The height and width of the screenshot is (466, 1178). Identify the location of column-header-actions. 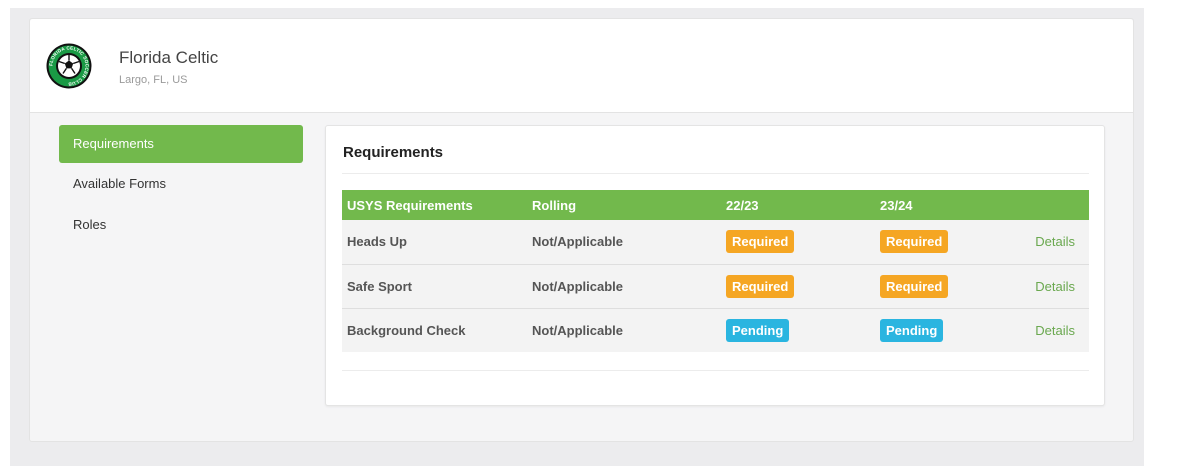
(1052, 205).